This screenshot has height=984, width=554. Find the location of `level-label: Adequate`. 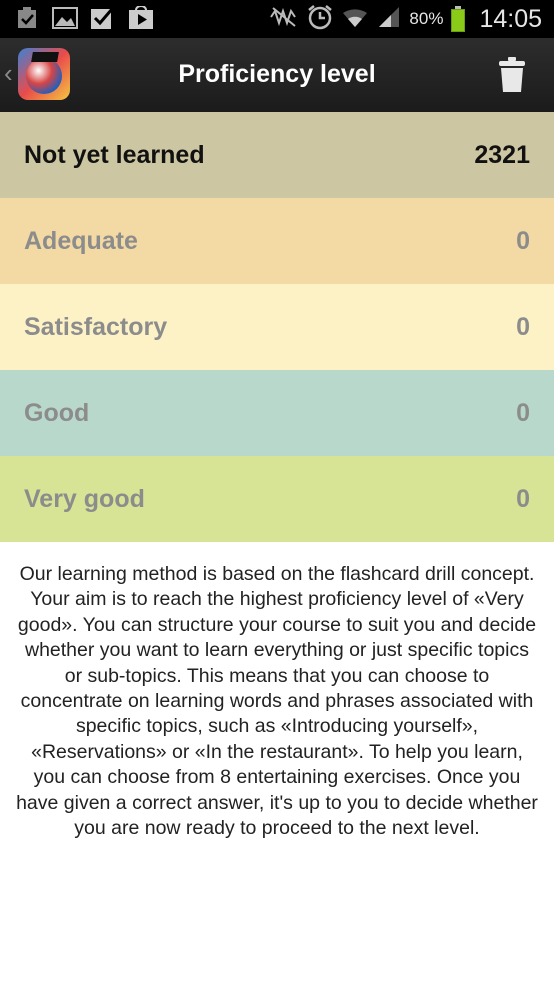

level-label: Adequate is located at coordinates (81, 240).